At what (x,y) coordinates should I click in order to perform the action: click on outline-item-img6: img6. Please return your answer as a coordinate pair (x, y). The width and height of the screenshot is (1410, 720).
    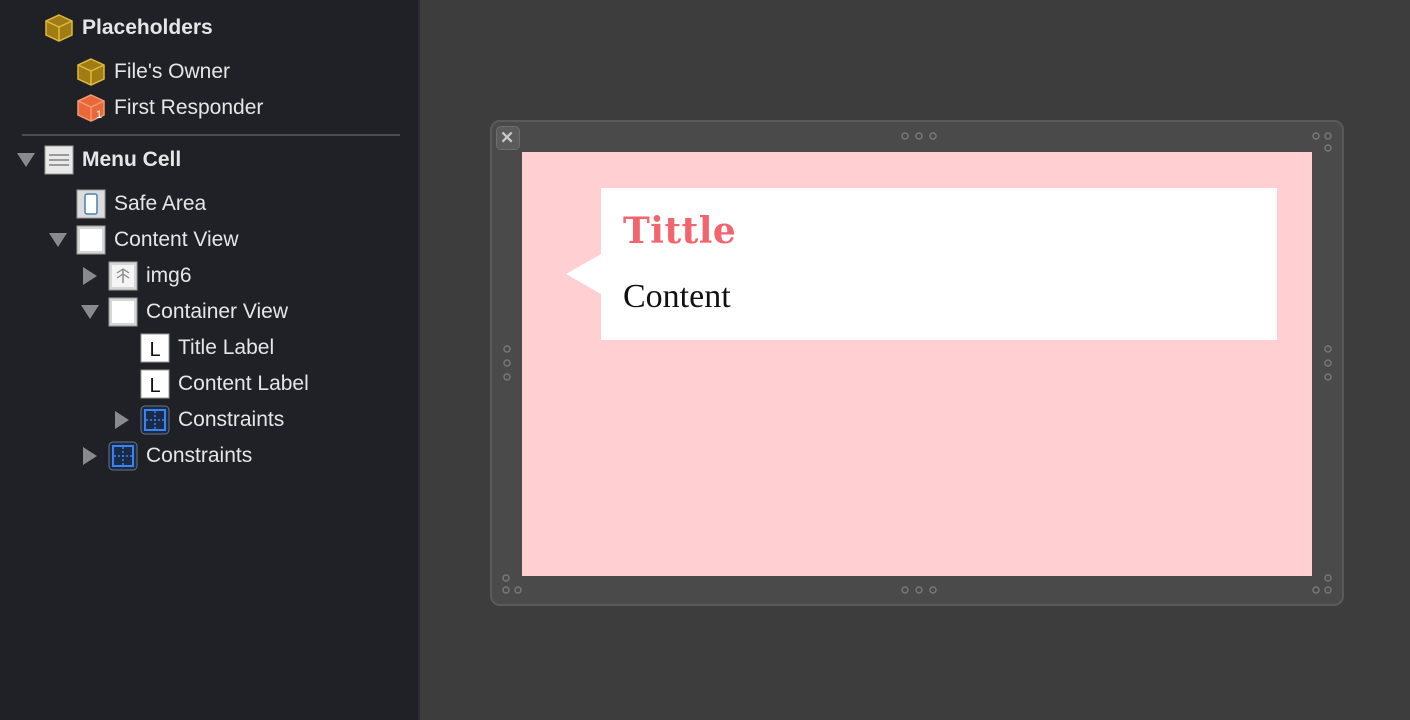
    Looking at the image, I should click on (150, 276).